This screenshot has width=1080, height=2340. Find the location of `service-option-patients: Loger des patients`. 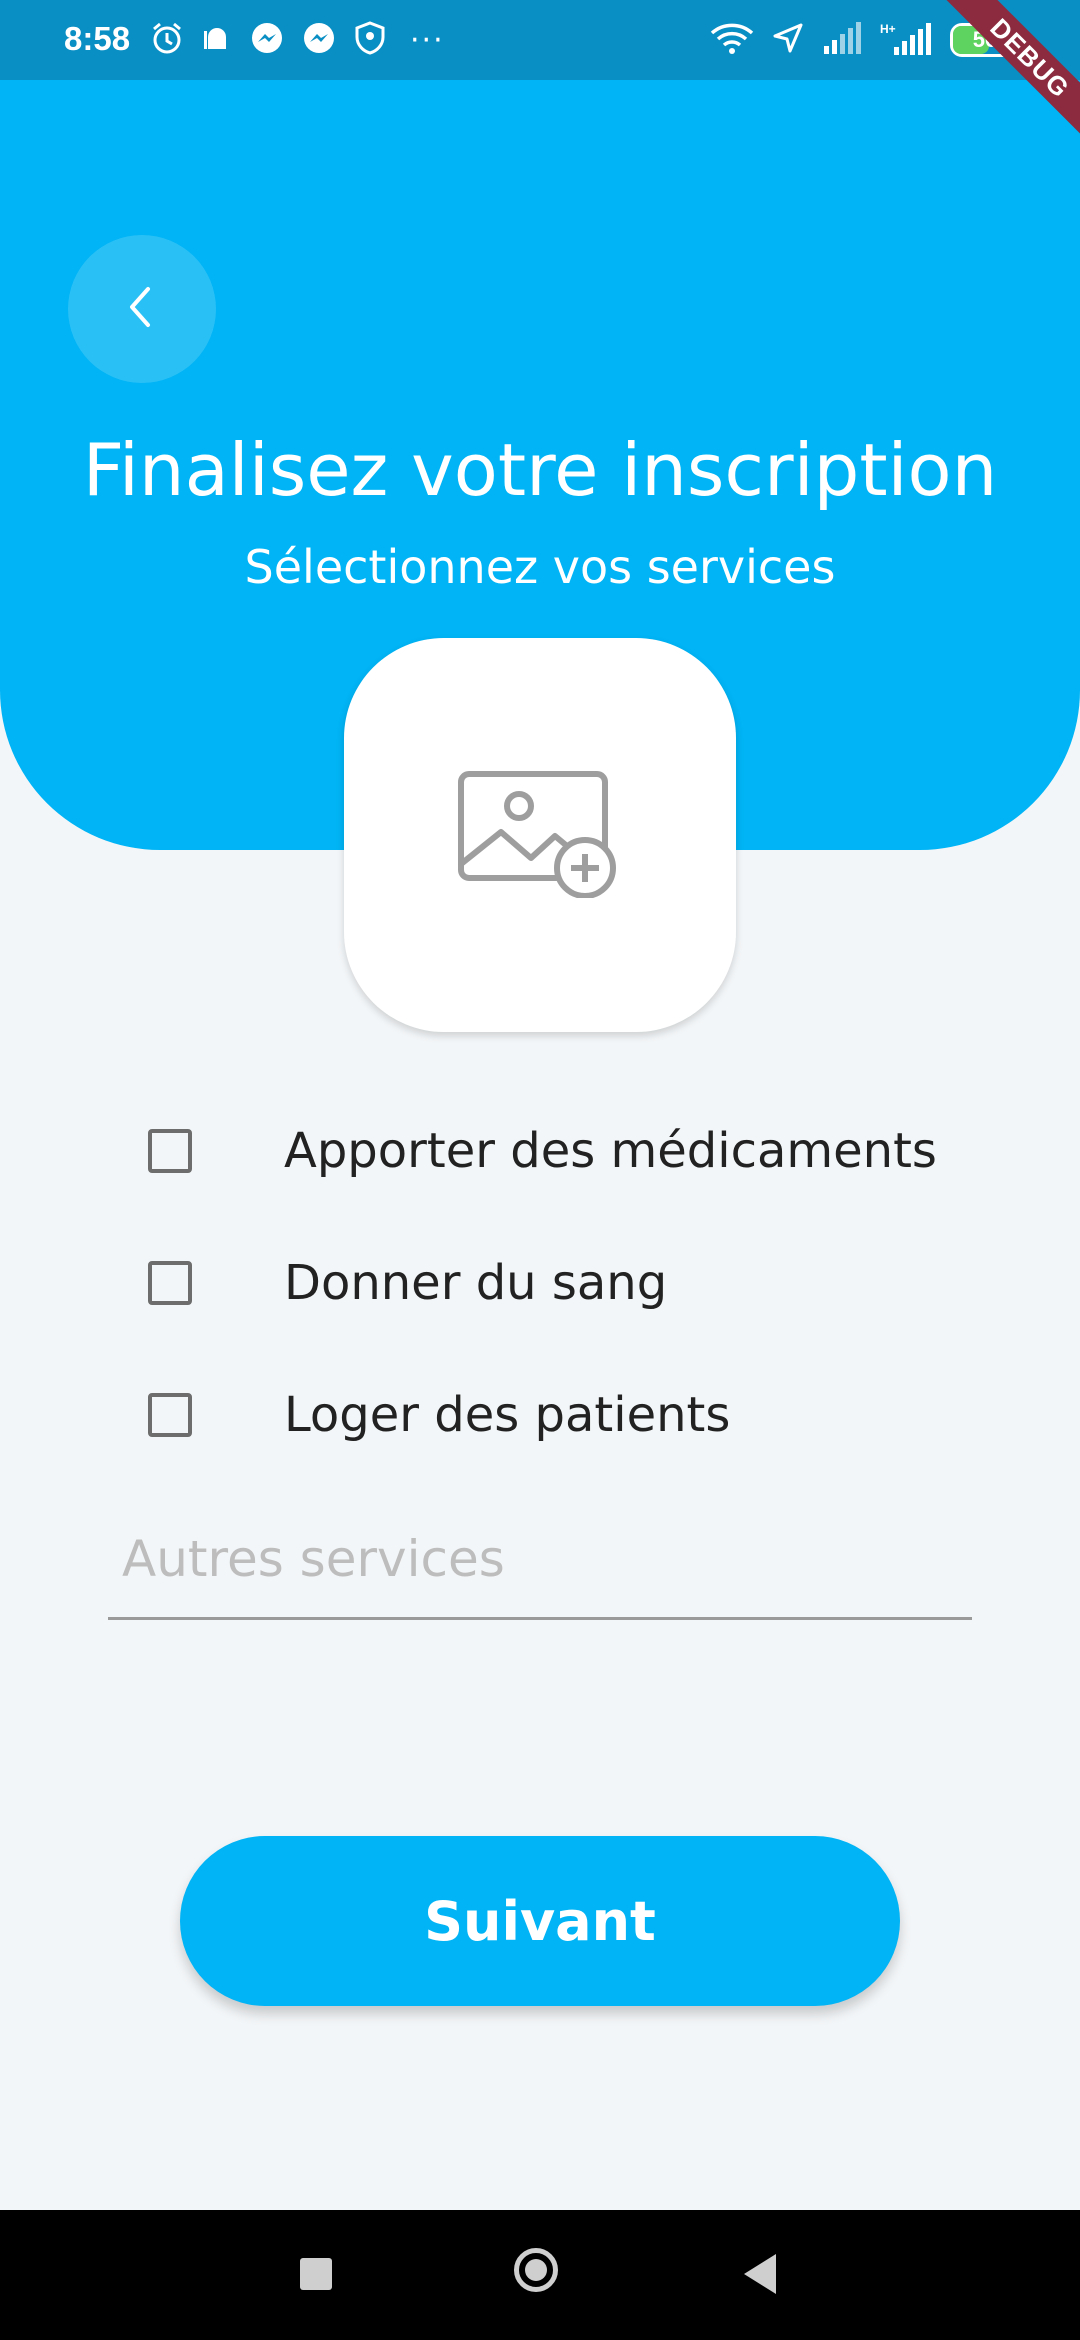

service-option-patients: Loger des patients is located at coordinates (439, 1415).